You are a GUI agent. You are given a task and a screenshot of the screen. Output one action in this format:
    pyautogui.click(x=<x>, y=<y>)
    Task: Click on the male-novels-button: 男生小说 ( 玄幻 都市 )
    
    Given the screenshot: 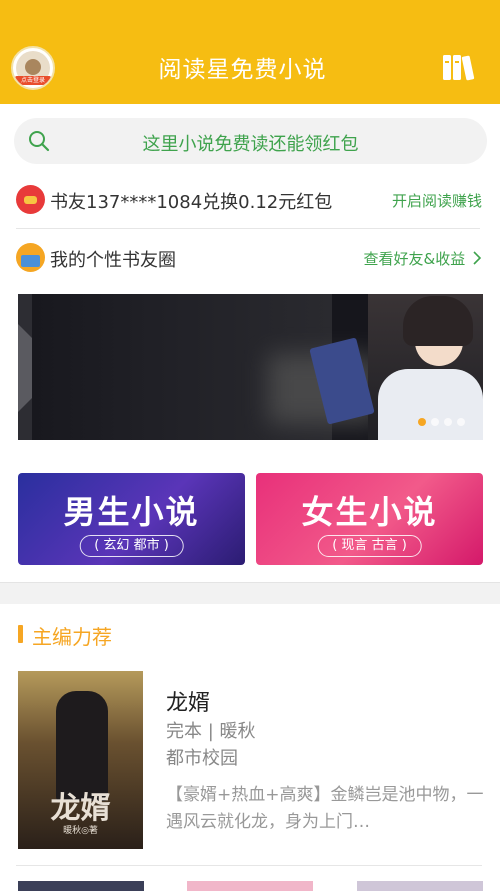 What is the action you would take?
    pyautogui.click(x=131, y=519)
    